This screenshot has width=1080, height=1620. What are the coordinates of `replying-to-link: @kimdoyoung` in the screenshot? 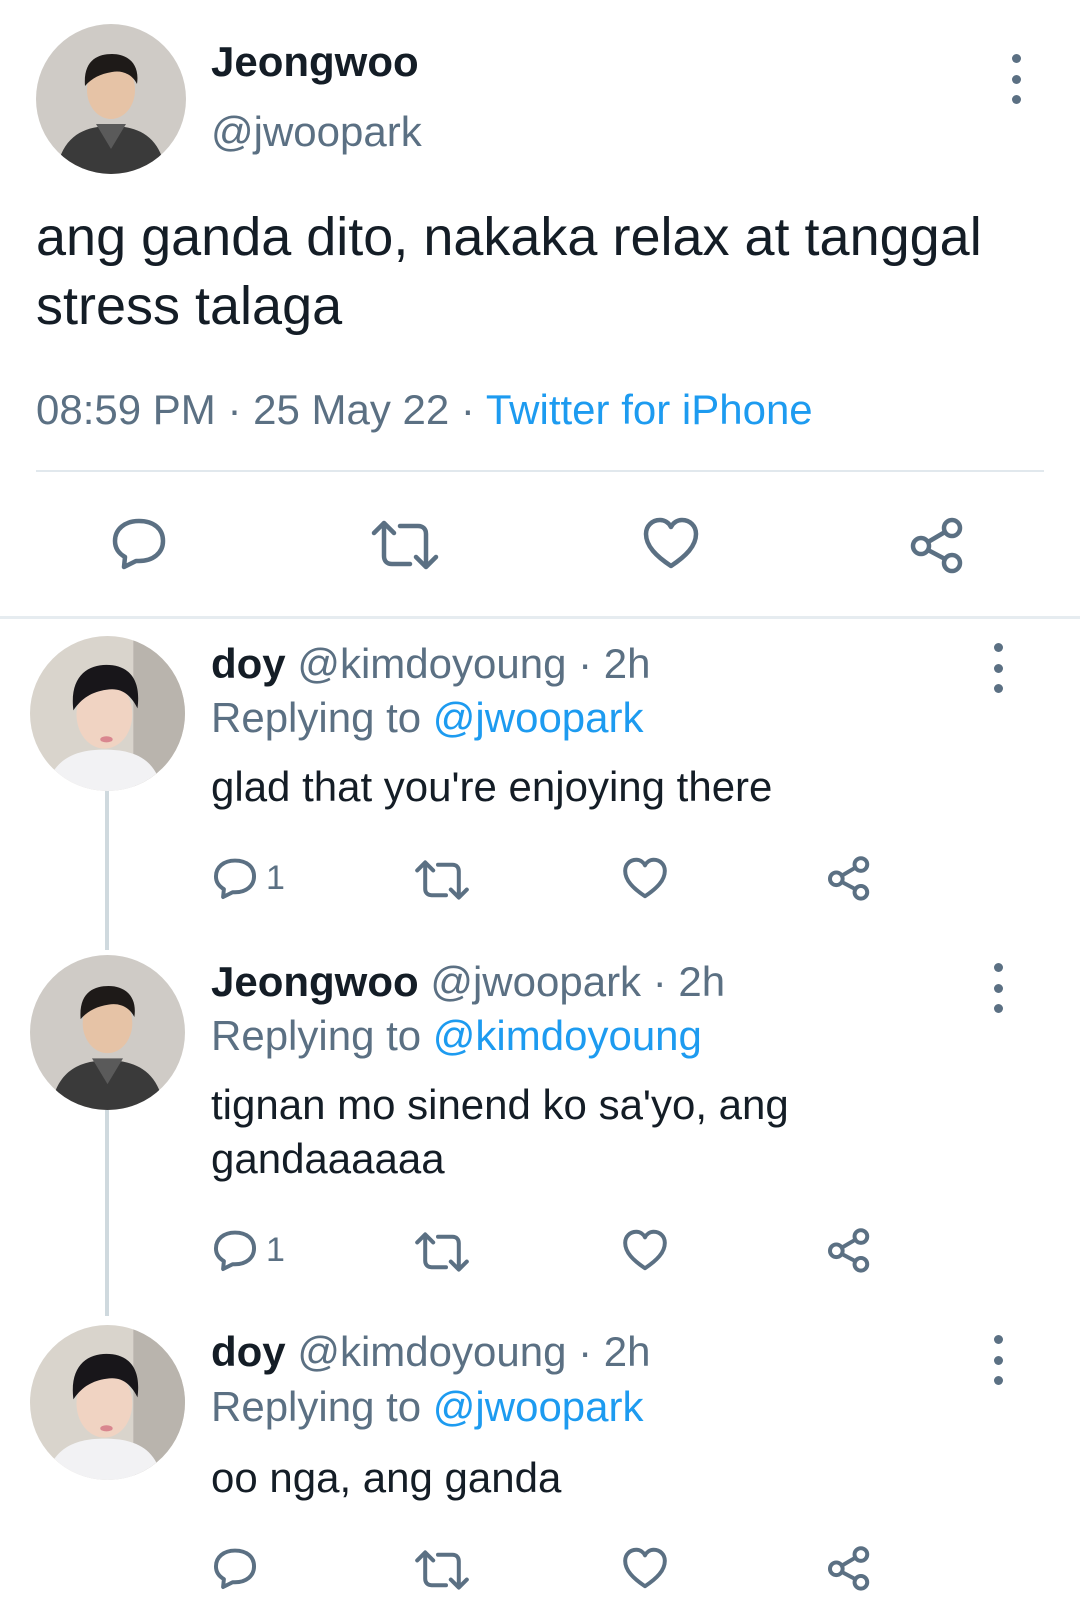 It's located at (567, 1035).